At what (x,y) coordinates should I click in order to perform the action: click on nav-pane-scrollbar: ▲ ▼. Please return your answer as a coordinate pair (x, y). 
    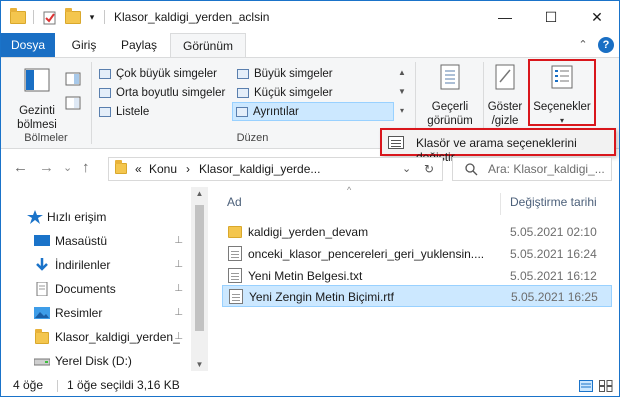
    Looking at the image, I should click on (199, 279).